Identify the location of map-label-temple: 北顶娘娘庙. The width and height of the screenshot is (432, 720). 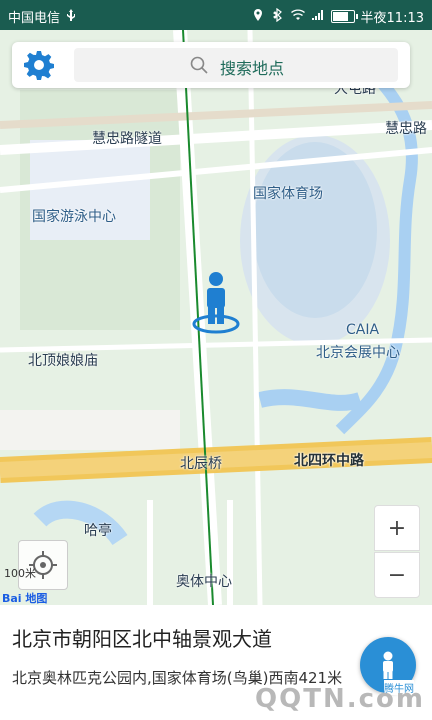
(63, 360).